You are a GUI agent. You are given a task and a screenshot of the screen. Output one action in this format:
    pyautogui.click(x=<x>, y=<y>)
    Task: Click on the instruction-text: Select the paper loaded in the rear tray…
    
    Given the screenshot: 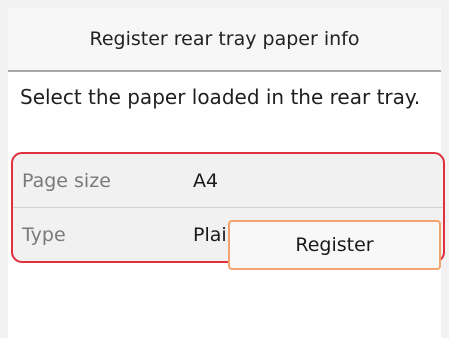 What is the action you would take?
    pyautogui.click(x=220, y=97)
    